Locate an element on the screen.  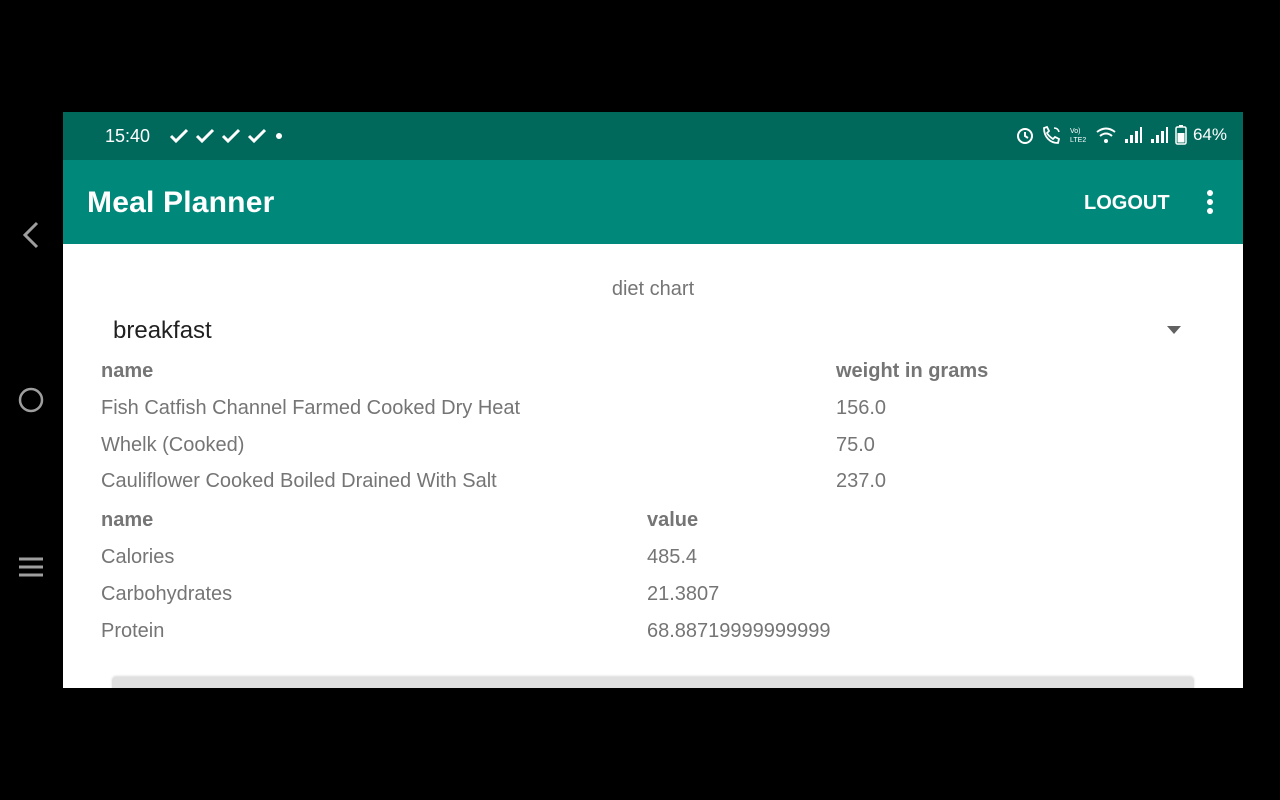
food-row-weight: 156.0 is located at coordinates (861, 408).